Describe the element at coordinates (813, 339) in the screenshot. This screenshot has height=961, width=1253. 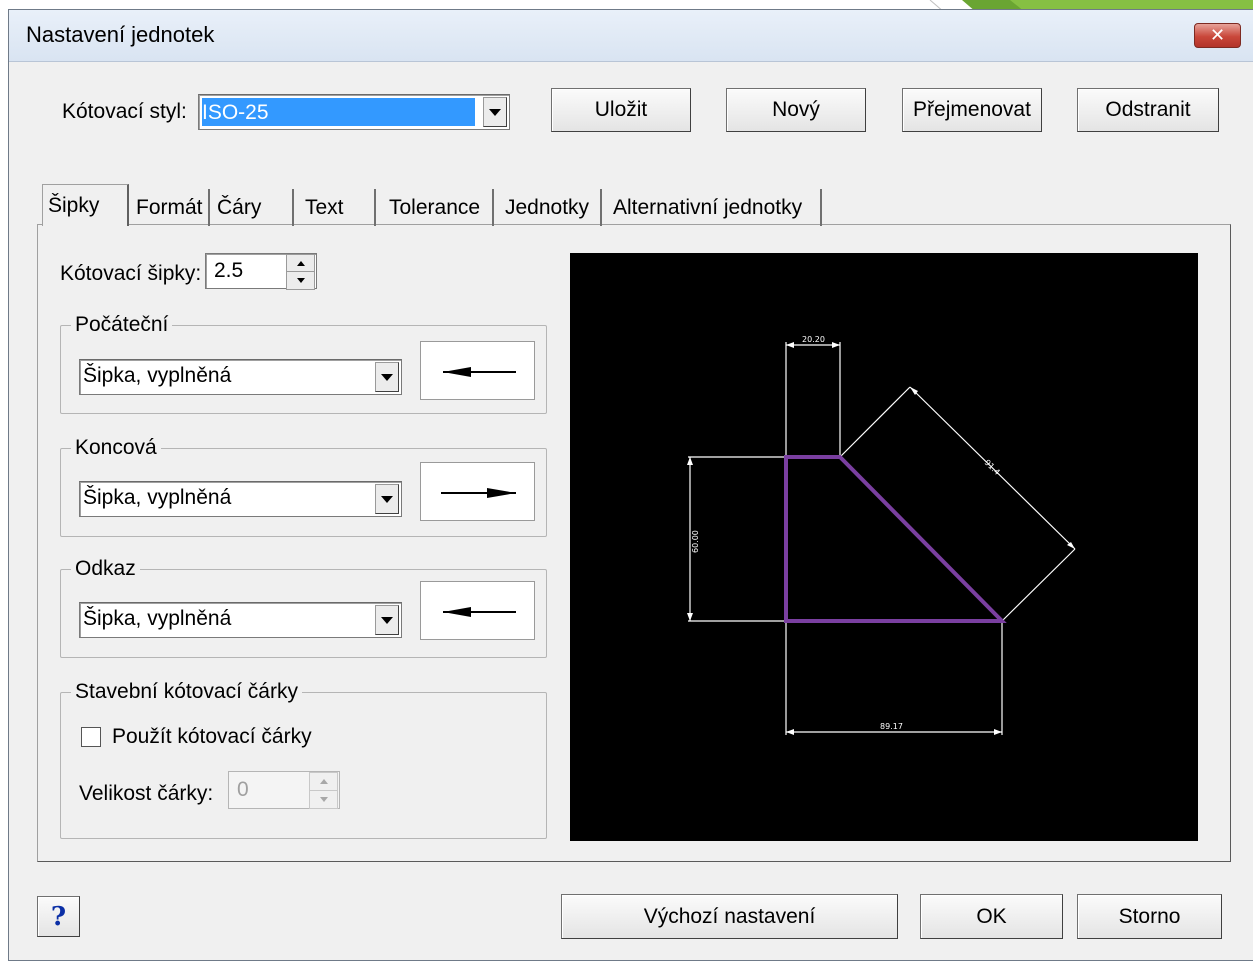
I see `dim-top-label: 20.20` at that location.